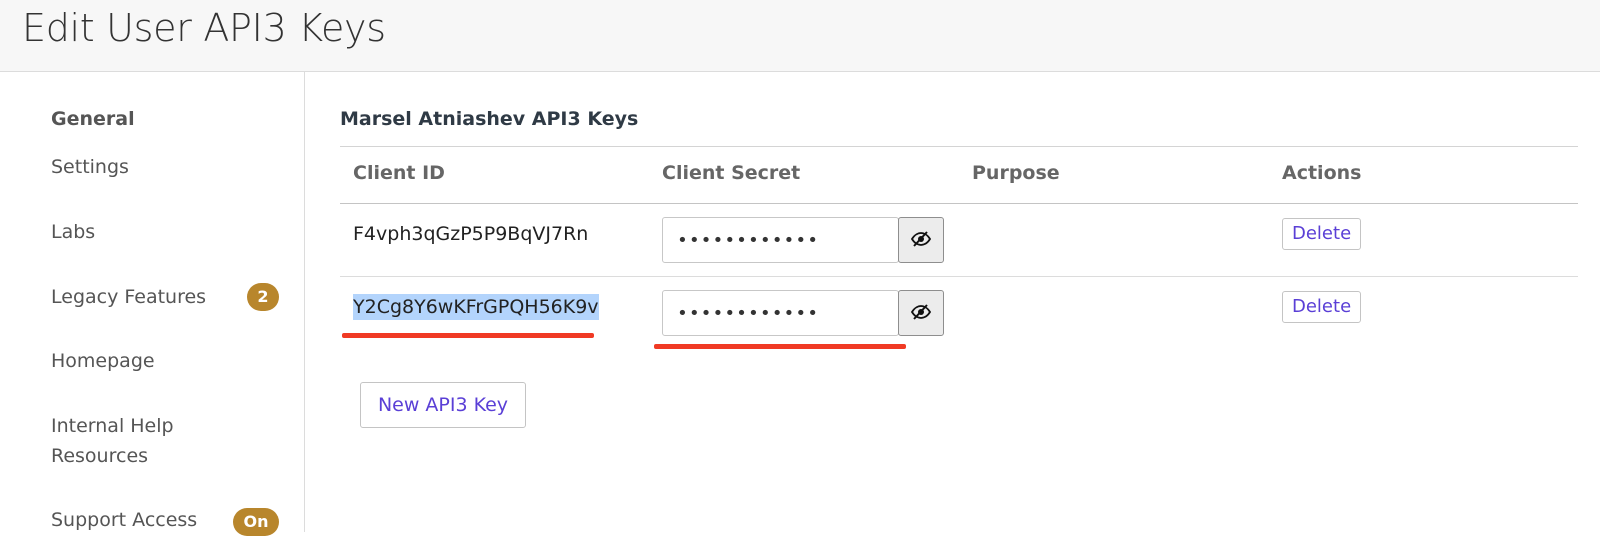  Describe the element at coordinates (959, 313) in the screenshot. I see `table-row: Y2Cg8Y6wKFrGPQH56K9v Delete` at that location.